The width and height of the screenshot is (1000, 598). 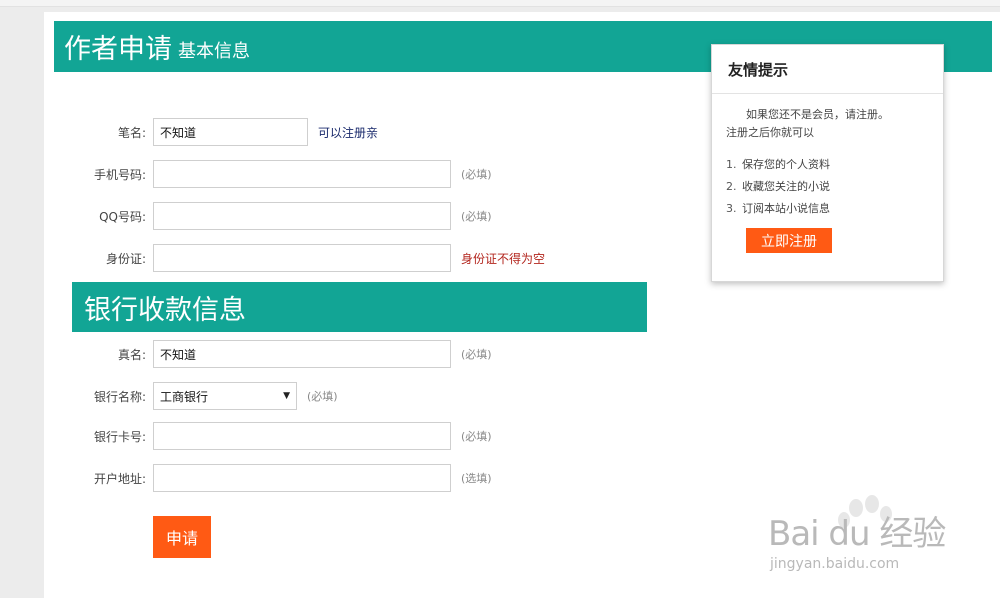 I want to click on realname-input, so click(x=302, y=354).